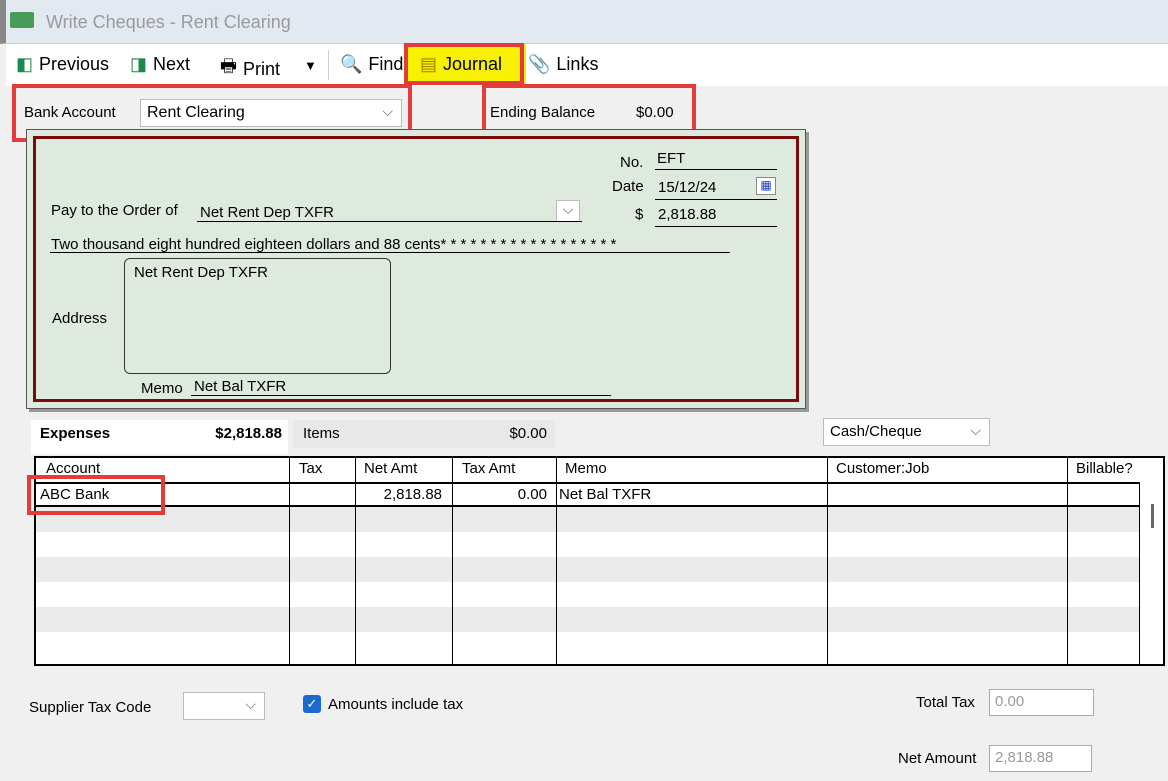  What do you see at coordinates (584, 22) in the screenshot?
I see `title-bar: Write Cheques - Rent Clearing` at bounding box center [584, 22].